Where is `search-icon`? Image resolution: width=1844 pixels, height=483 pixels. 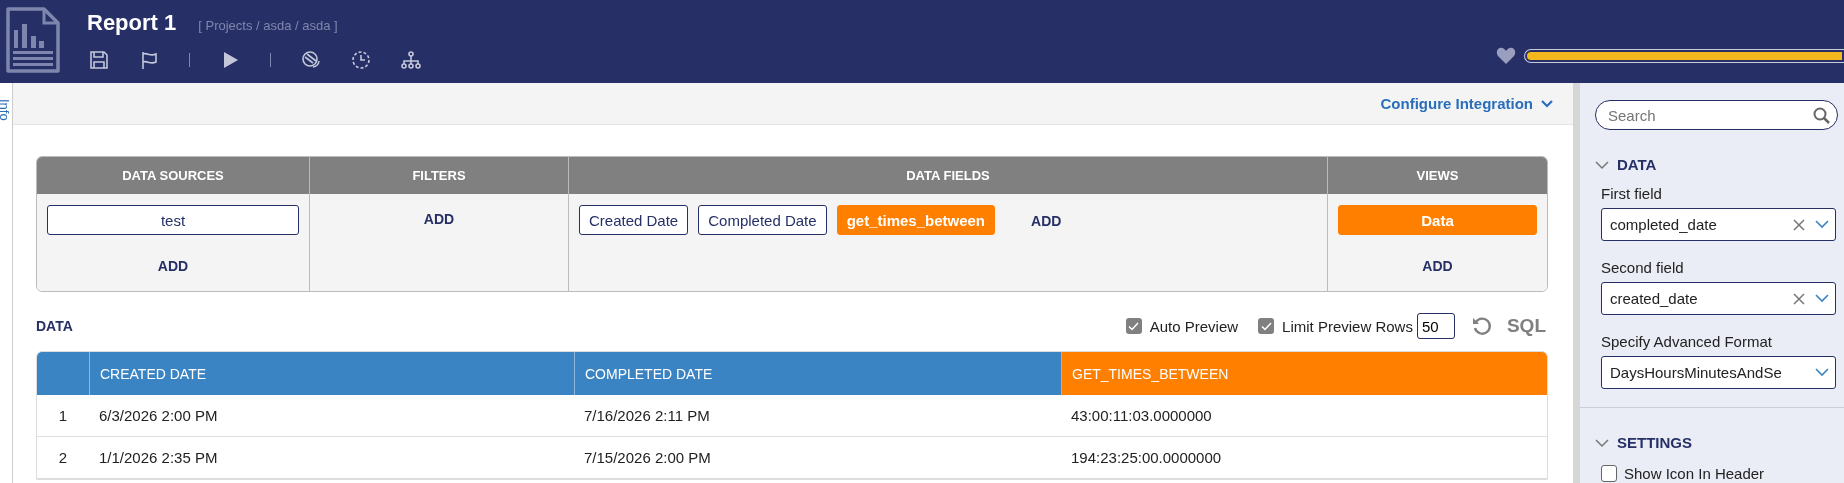 search-icon is located at coordinates (1821, 115).